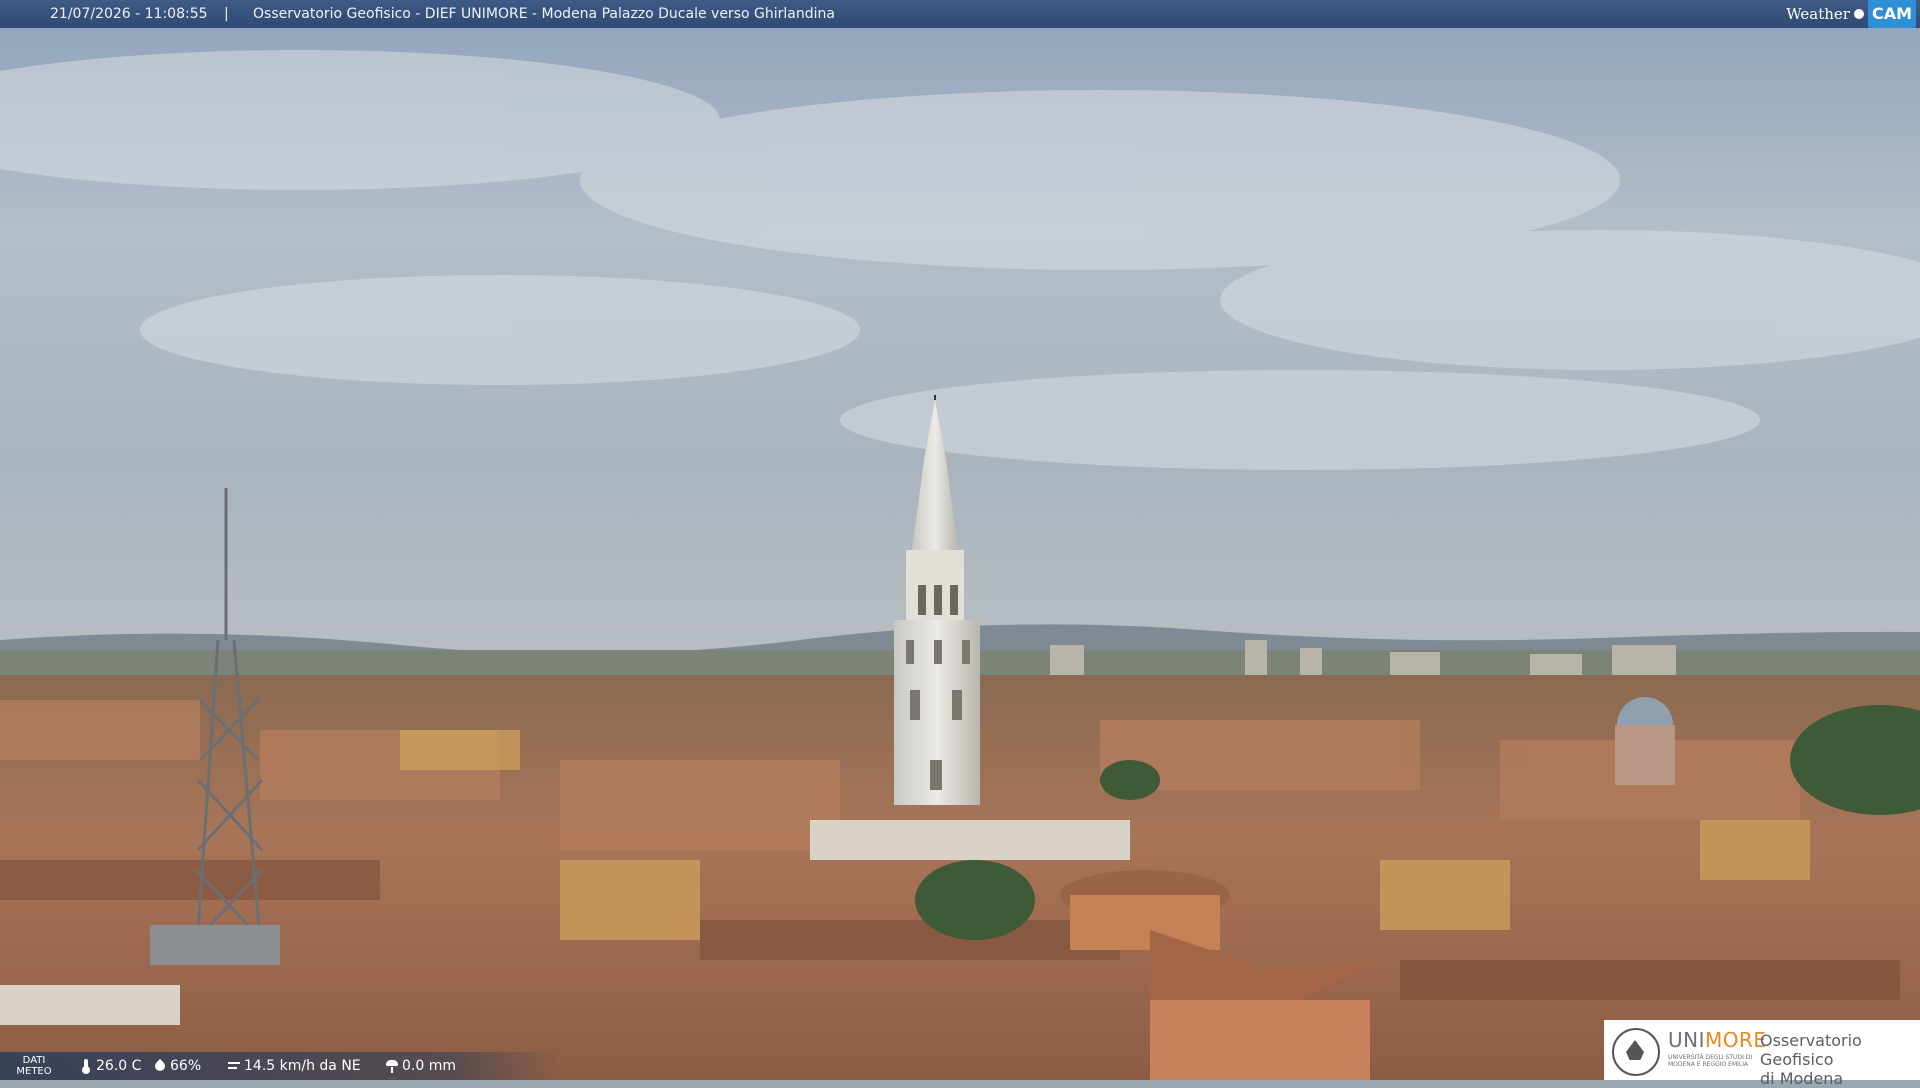 The image size is (1920, 1088). Describe the element at coordinates (119, 1066) in the screenshot. I see `temperature-value: 26.0 C` at that location.